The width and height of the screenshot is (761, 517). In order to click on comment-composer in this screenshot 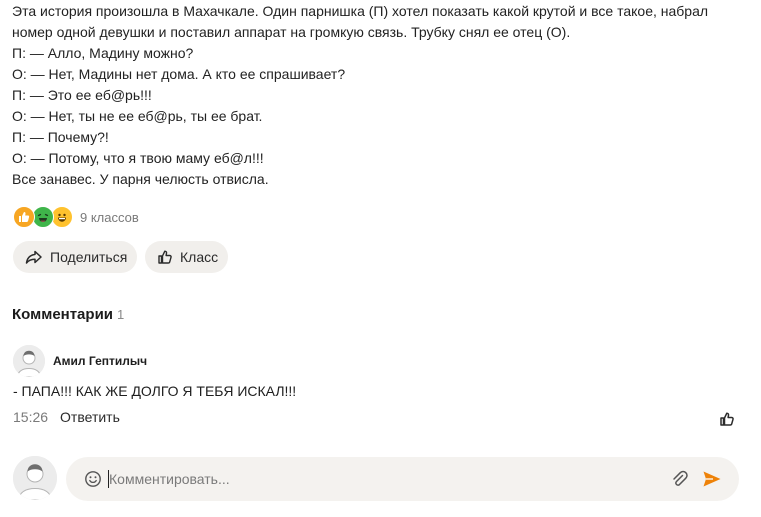, I will do `click(402, 479)`.